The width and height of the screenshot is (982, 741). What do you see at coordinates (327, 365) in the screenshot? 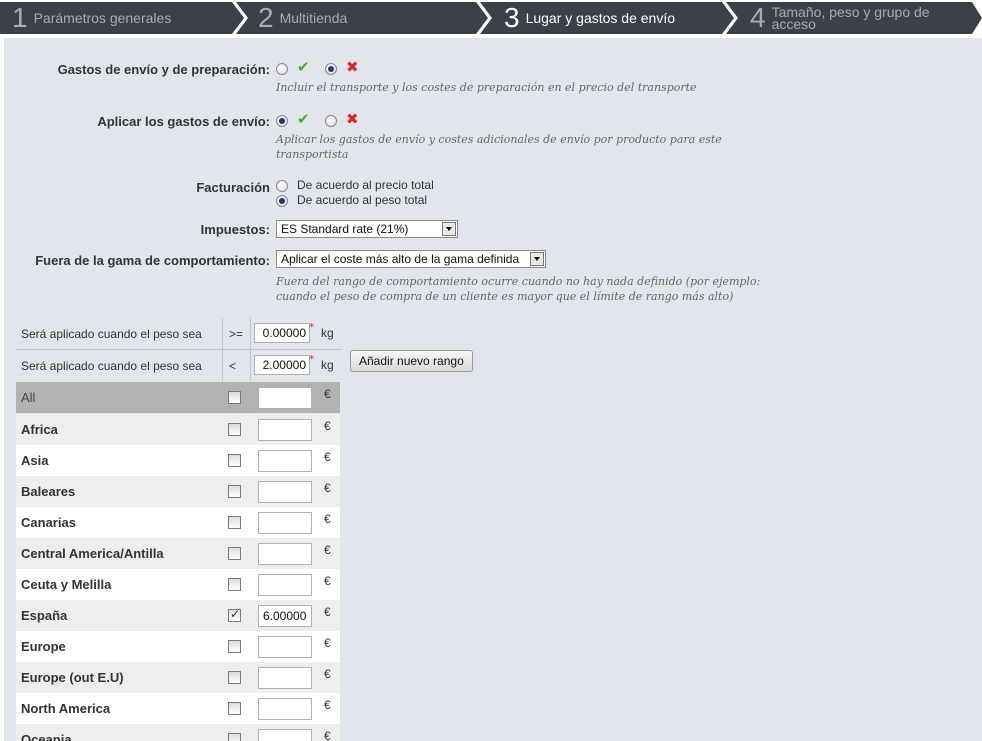
I see `range-to-unit: kg` at bounding box center [327, 365].